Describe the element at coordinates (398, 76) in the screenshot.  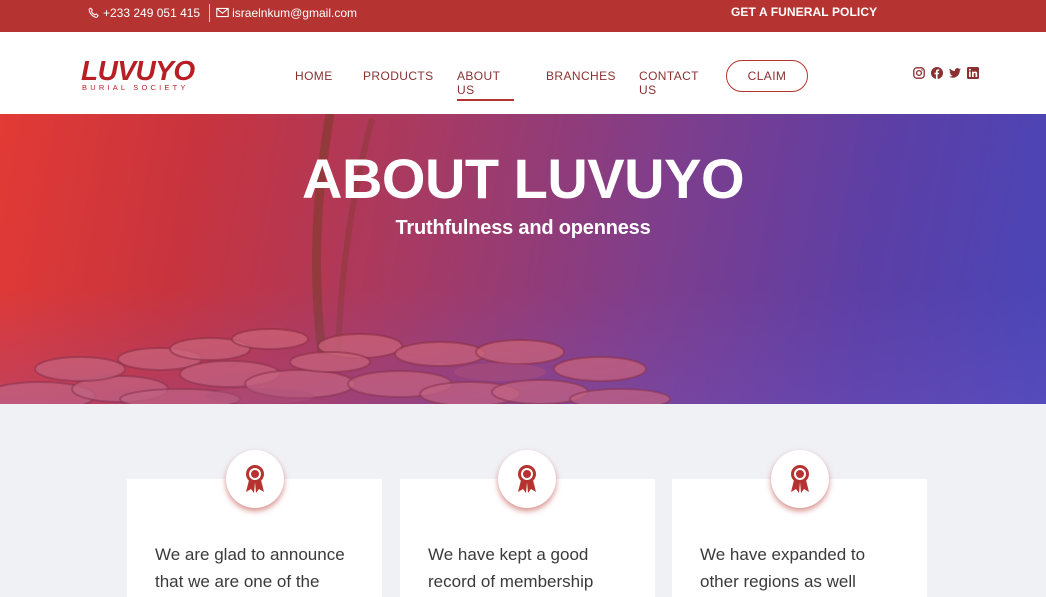
I see `nav-products: PRODUCTS` at that location.